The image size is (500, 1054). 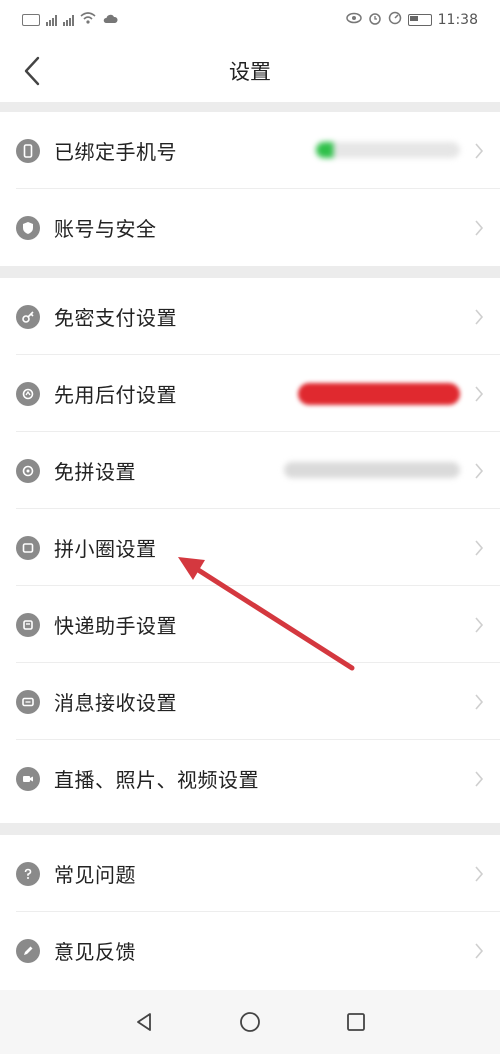 I want to click on shield-icon, so click(x=28, y=227).